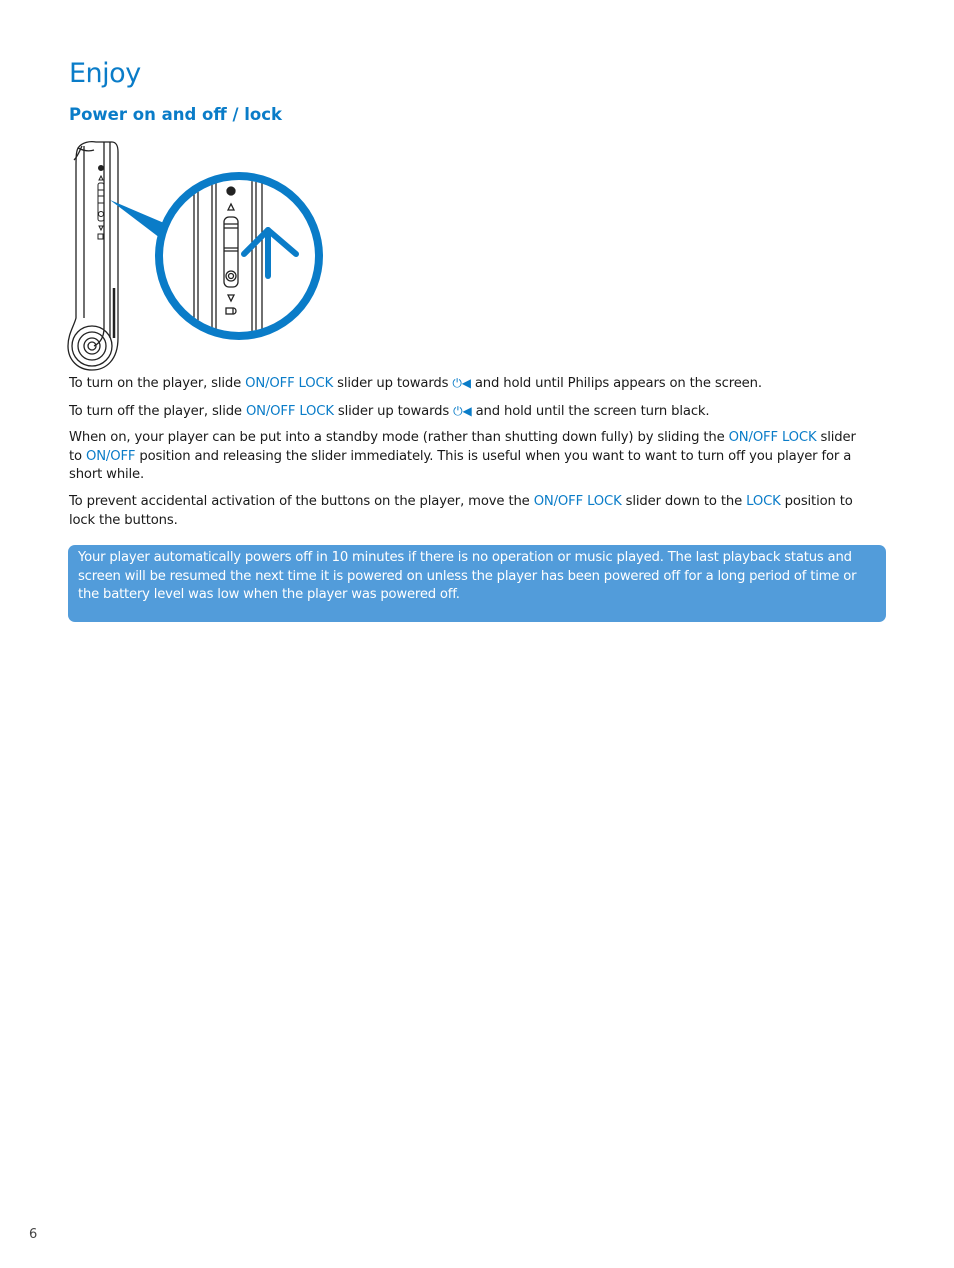  What do you see at coordinates (93, 256) in the screenshot?
I see `player-body` at bounding box center [93, 256].